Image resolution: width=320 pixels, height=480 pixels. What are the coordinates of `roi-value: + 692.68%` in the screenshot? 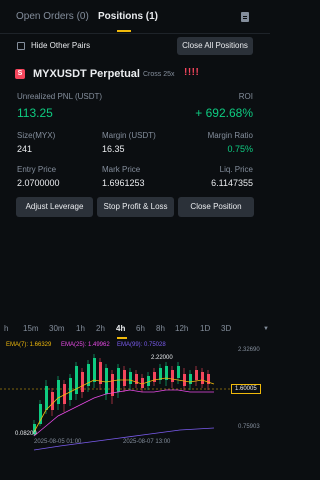 It's located at (224, 113).